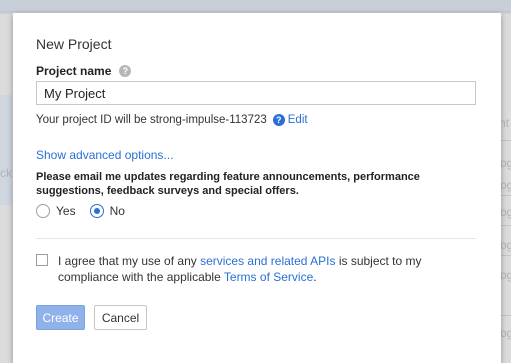 This screenshot has height=363, width=511. What do you see at coordinates (120, 317) in the screenshot?
I see `cancel-button: Cancel` at bounding box center [120, 317].